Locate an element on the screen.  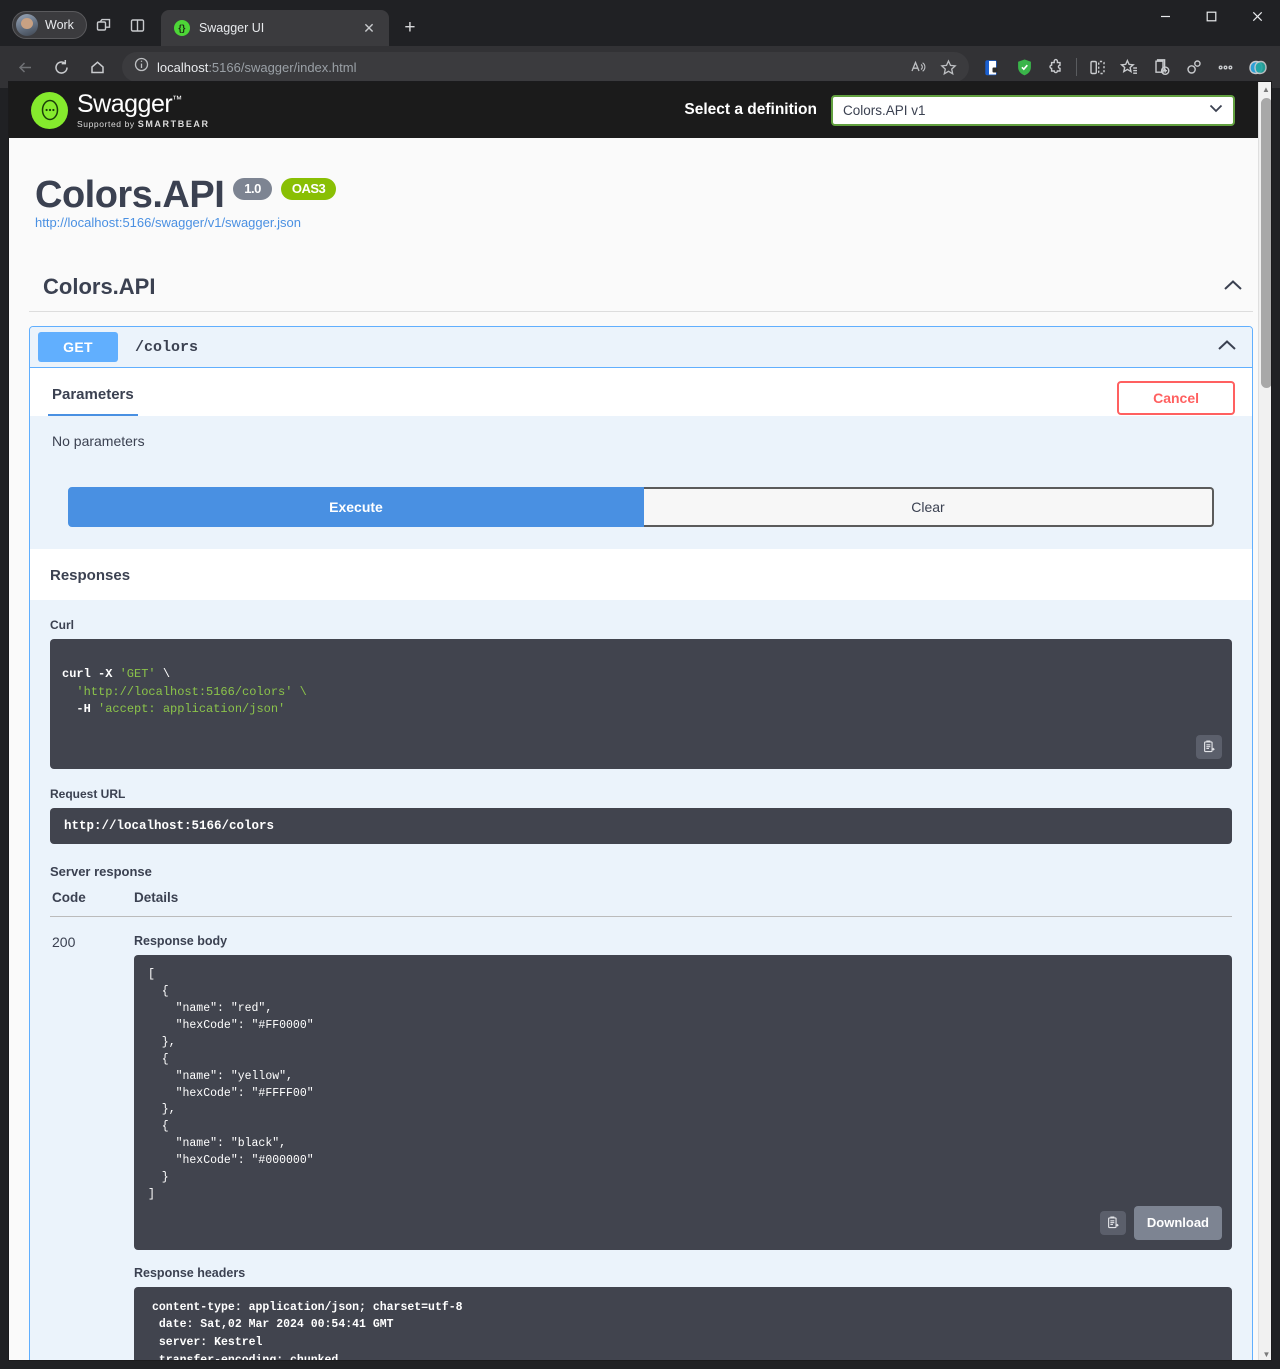
chevron-up-icon is located at coordinates (1233, 287).